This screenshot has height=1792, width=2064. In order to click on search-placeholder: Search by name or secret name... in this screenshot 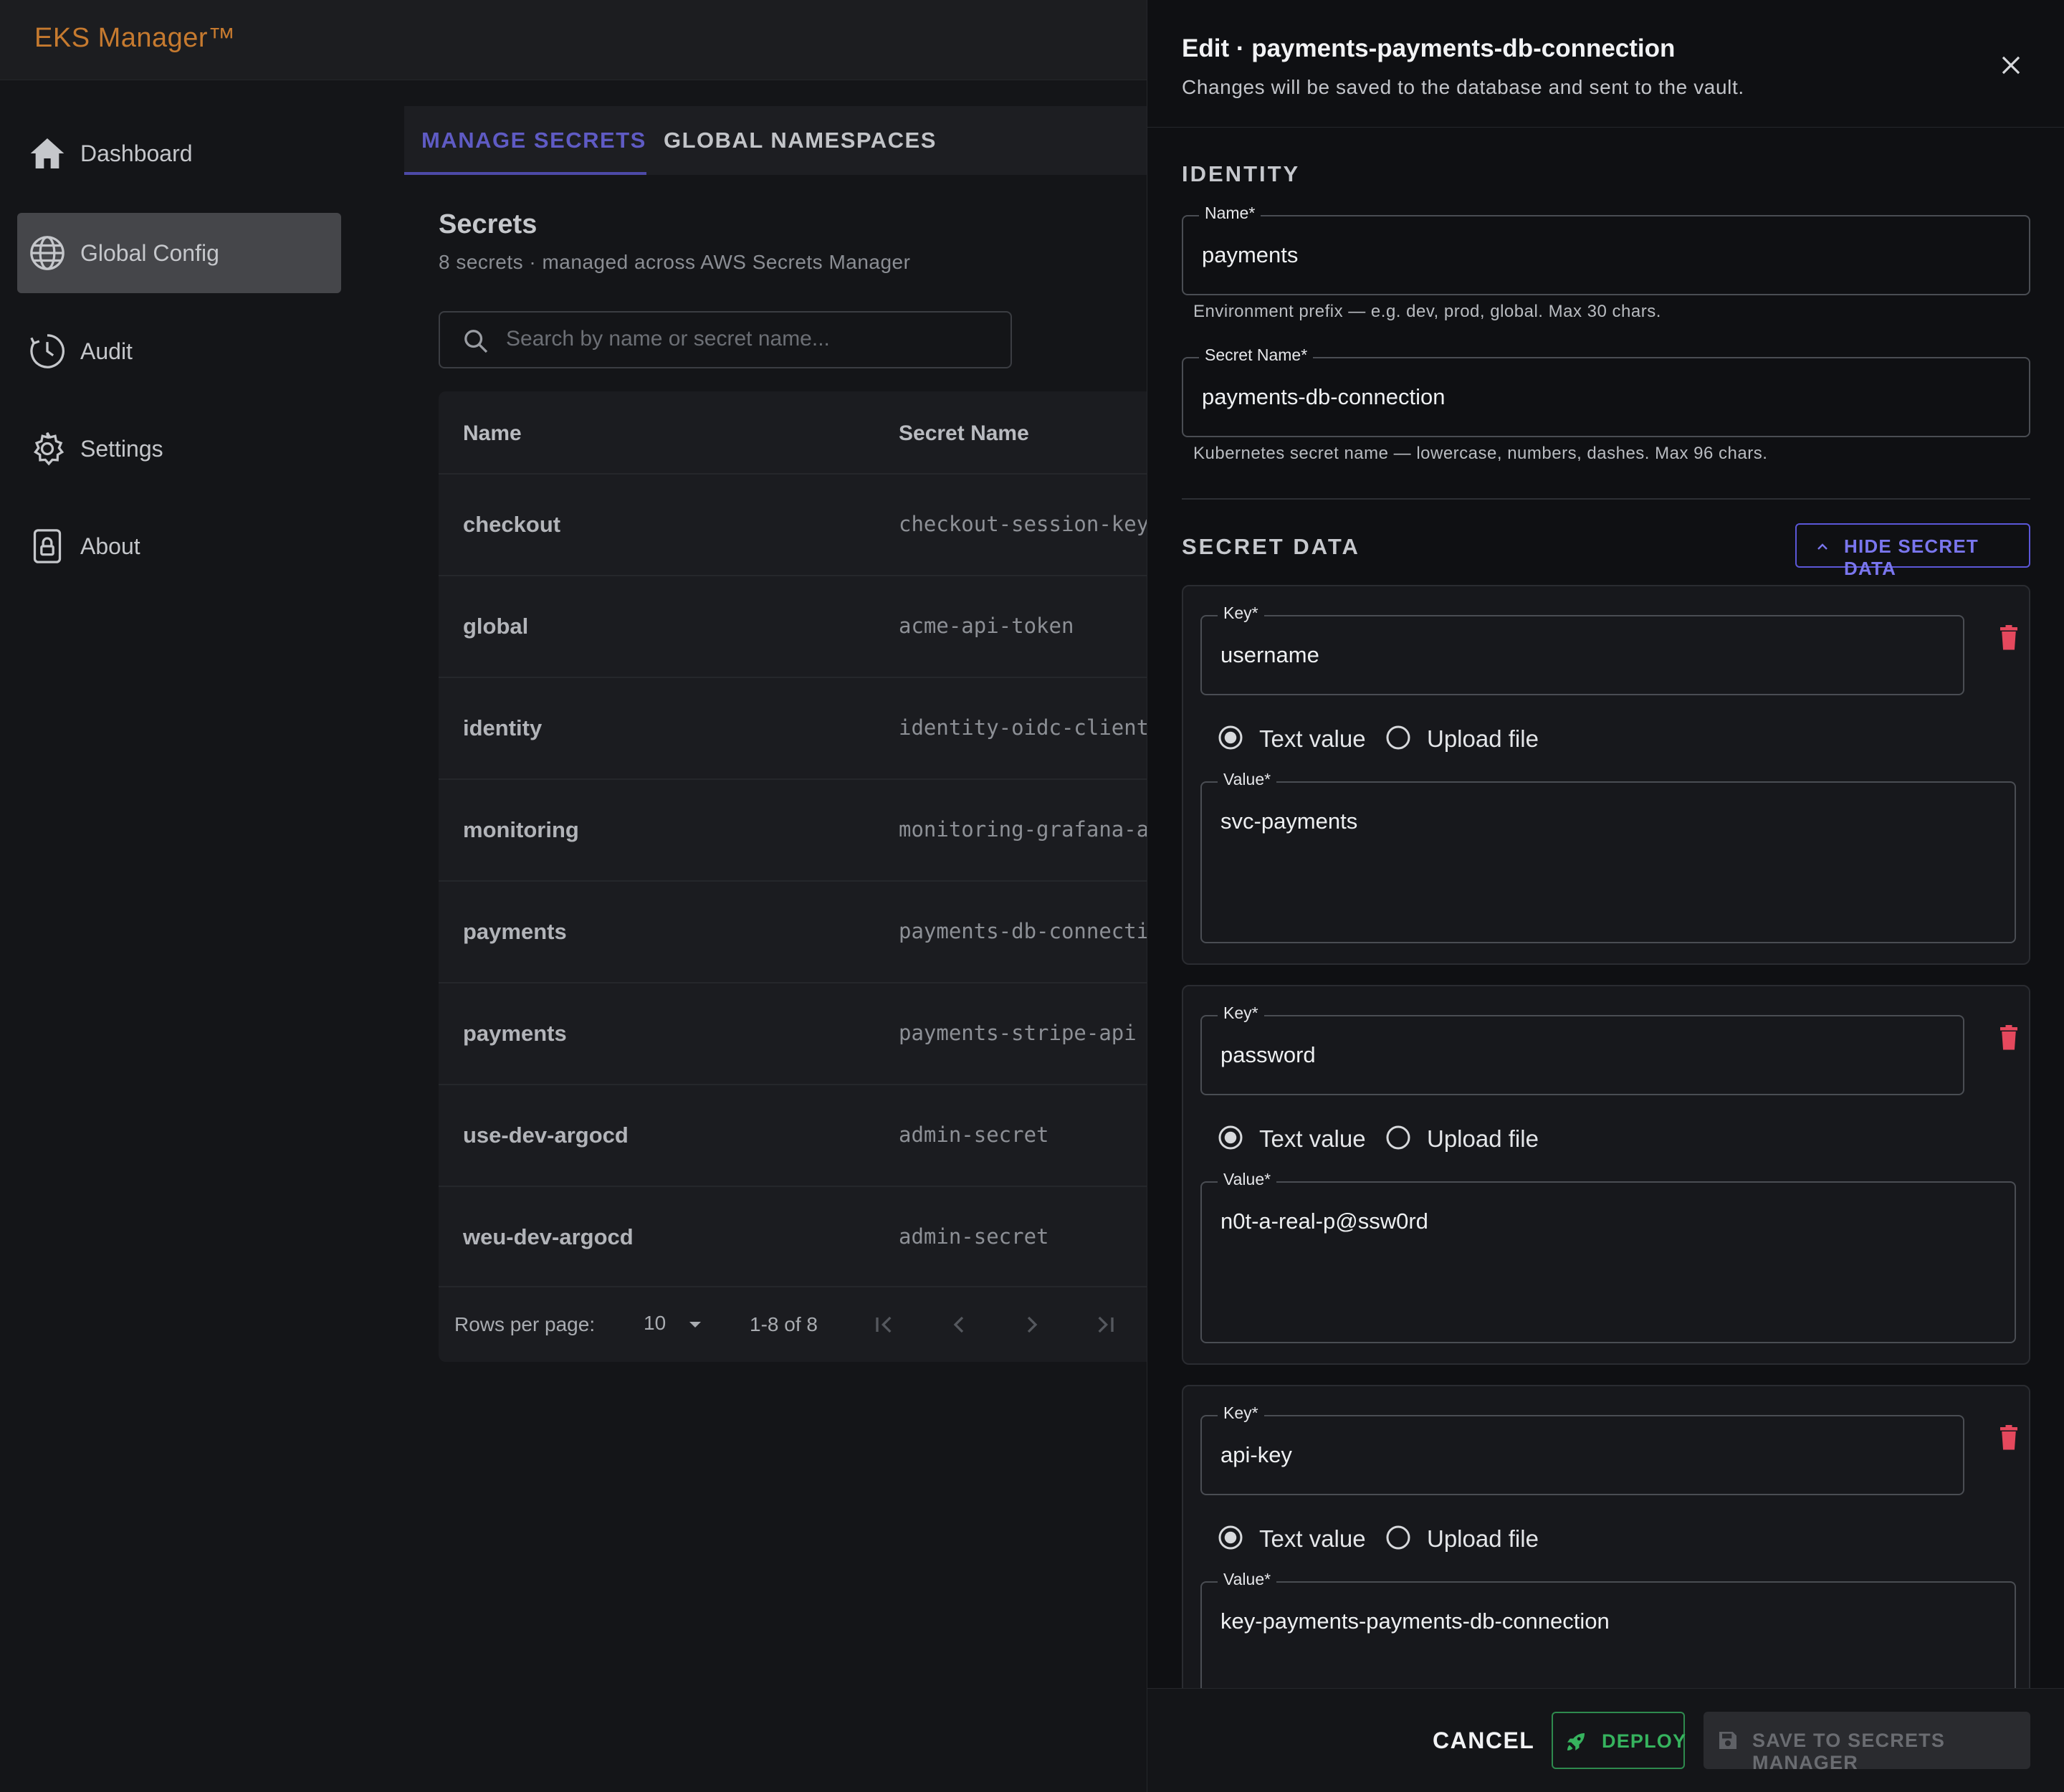, I will do `click(668, 339)`.